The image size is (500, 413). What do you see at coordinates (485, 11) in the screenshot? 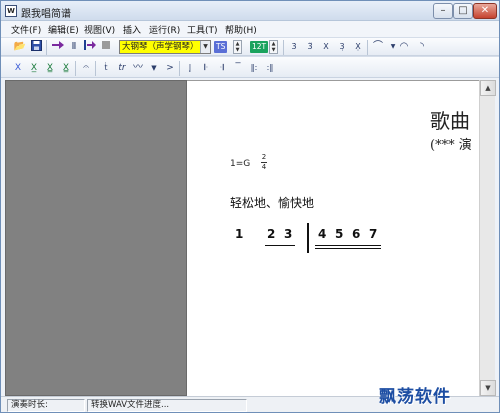
I see `close-button: ✕` at bounding box center [485, 11].